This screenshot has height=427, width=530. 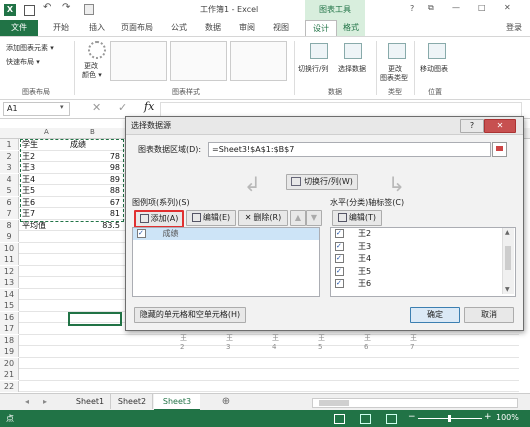 I want to click on scroll-down-icon: ▼, so click(x=507, y=289).